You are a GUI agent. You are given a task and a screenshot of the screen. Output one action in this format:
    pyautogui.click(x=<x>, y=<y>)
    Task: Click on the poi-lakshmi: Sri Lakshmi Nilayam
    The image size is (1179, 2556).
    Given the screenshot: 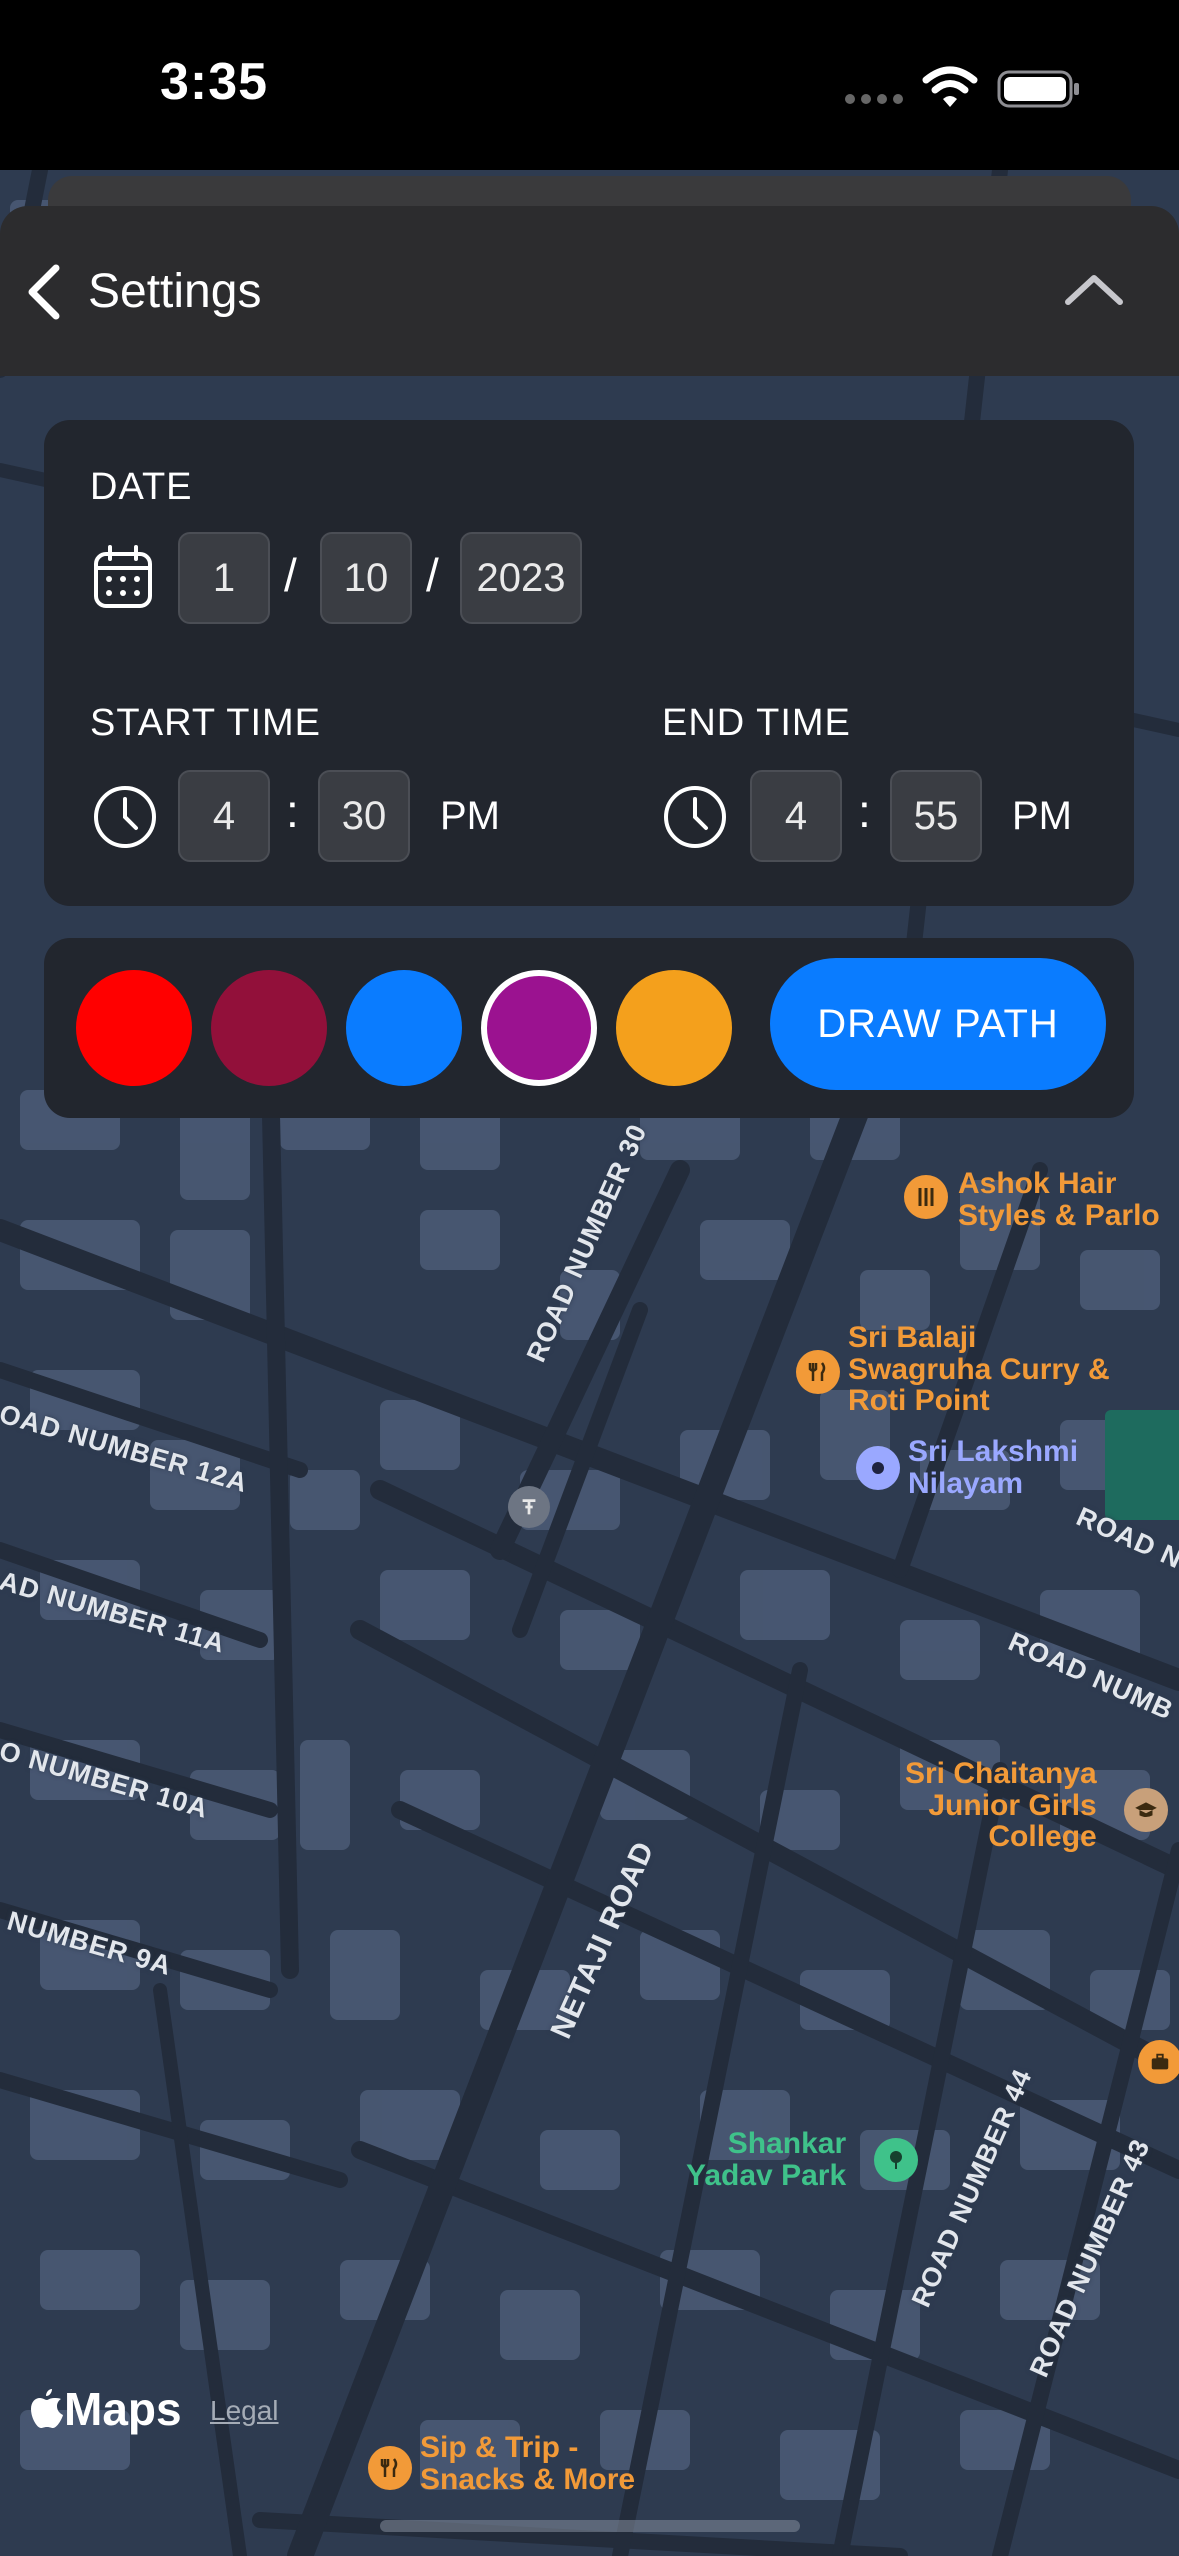 What is the action you would take?
    pyautogui.click(x=993, y=1467)
    